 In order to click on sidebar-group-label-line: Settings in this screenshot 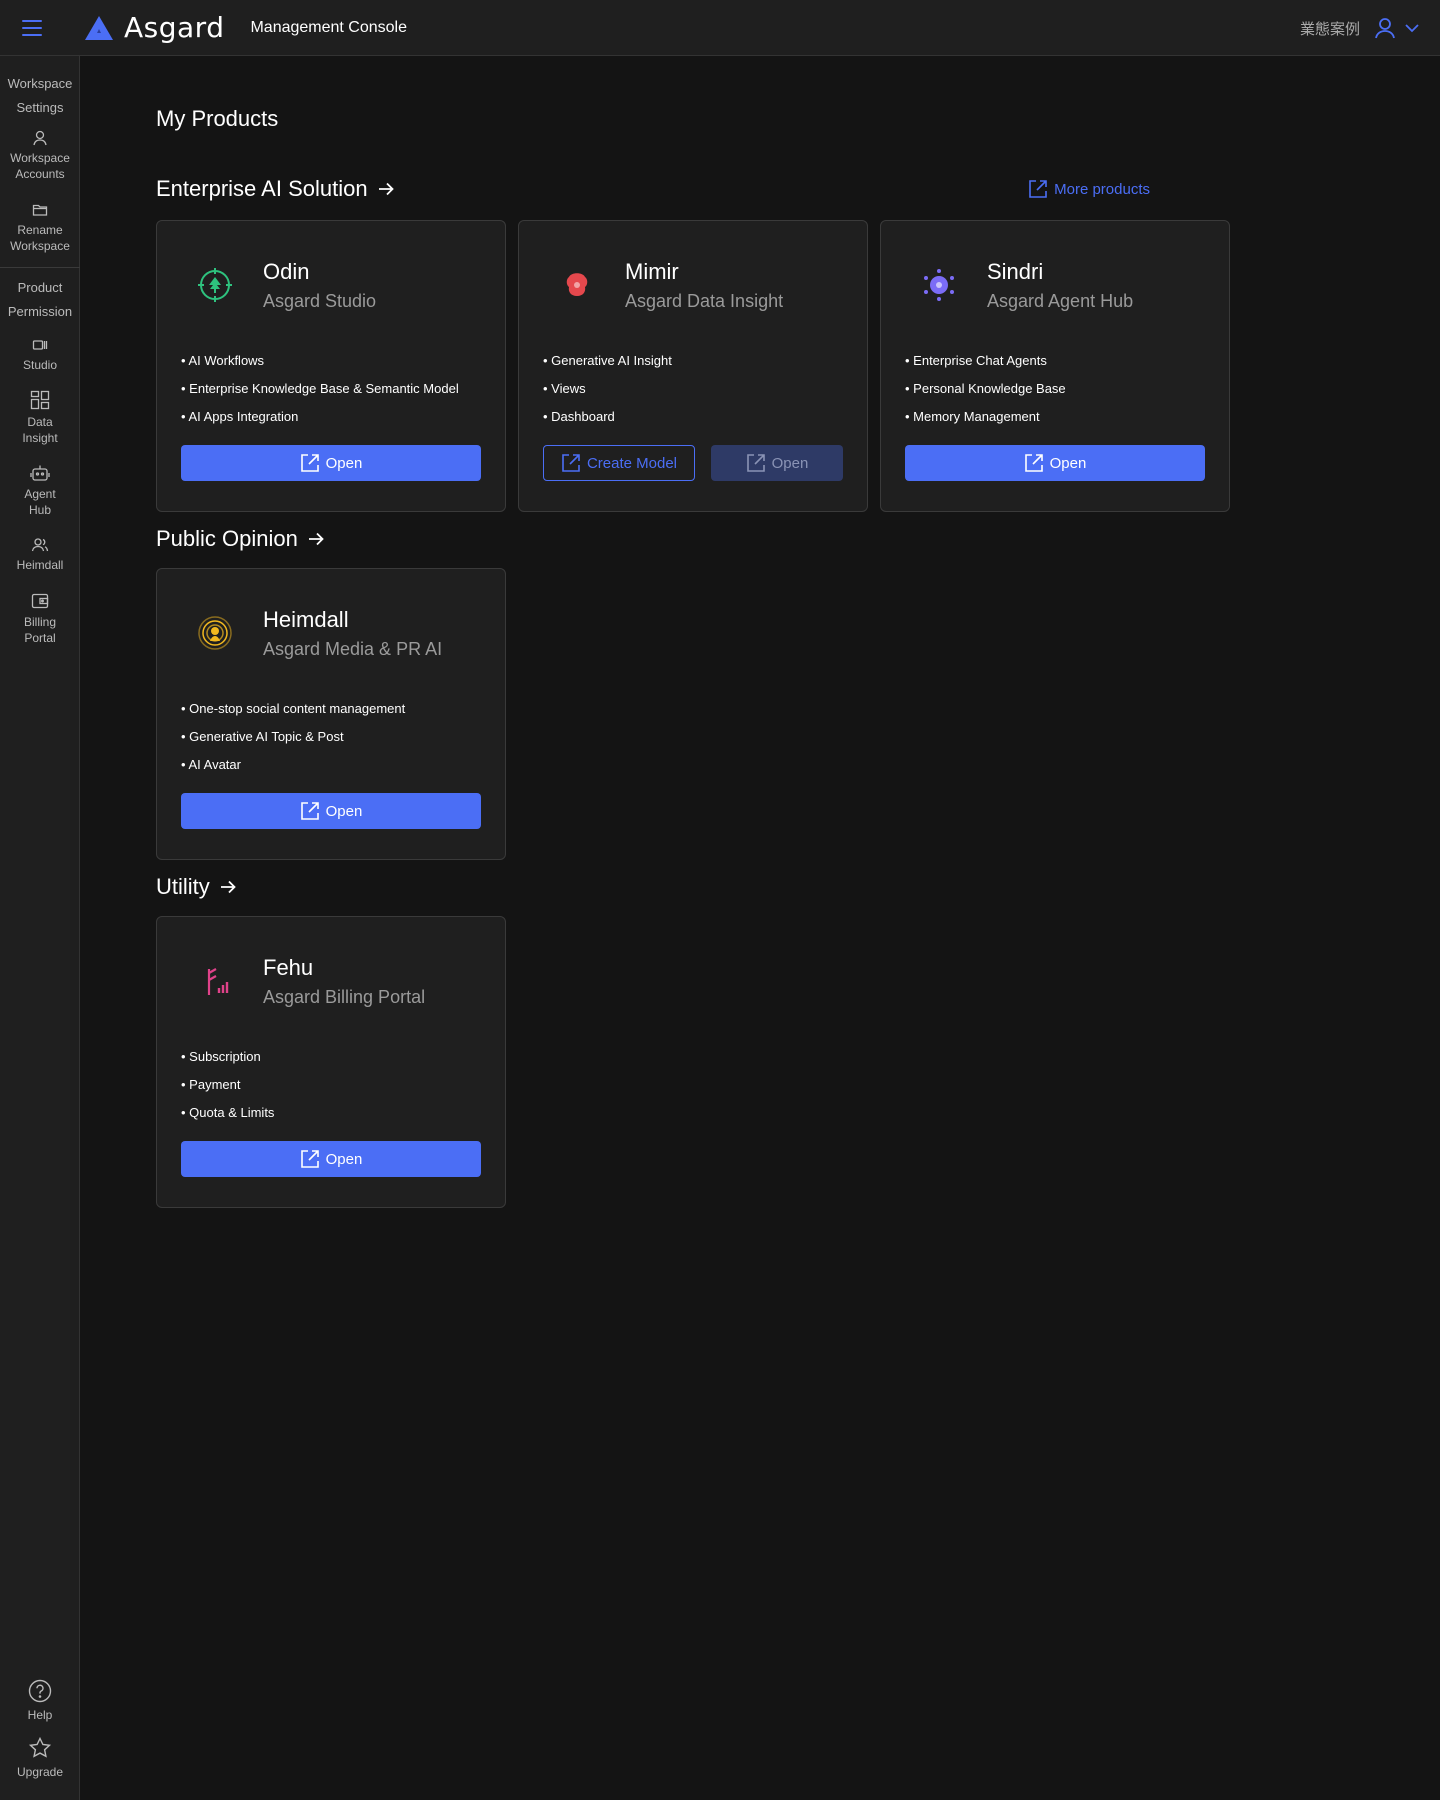, I will do `click(40, 107)`.